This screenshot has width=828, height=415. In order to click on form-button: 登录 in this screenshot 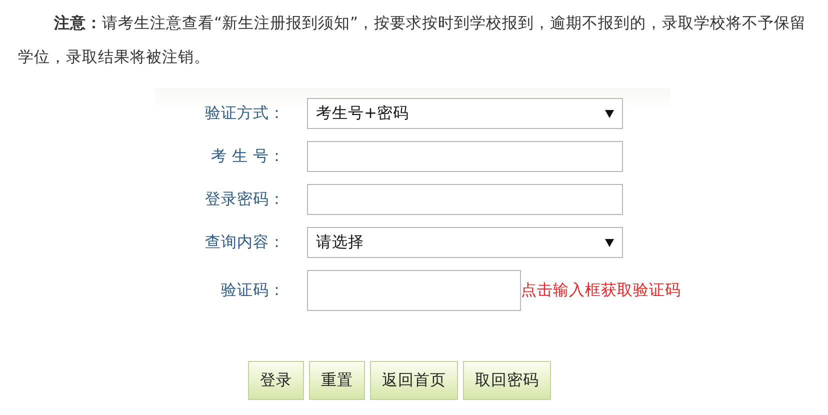, I will do `click(276, 380)`.